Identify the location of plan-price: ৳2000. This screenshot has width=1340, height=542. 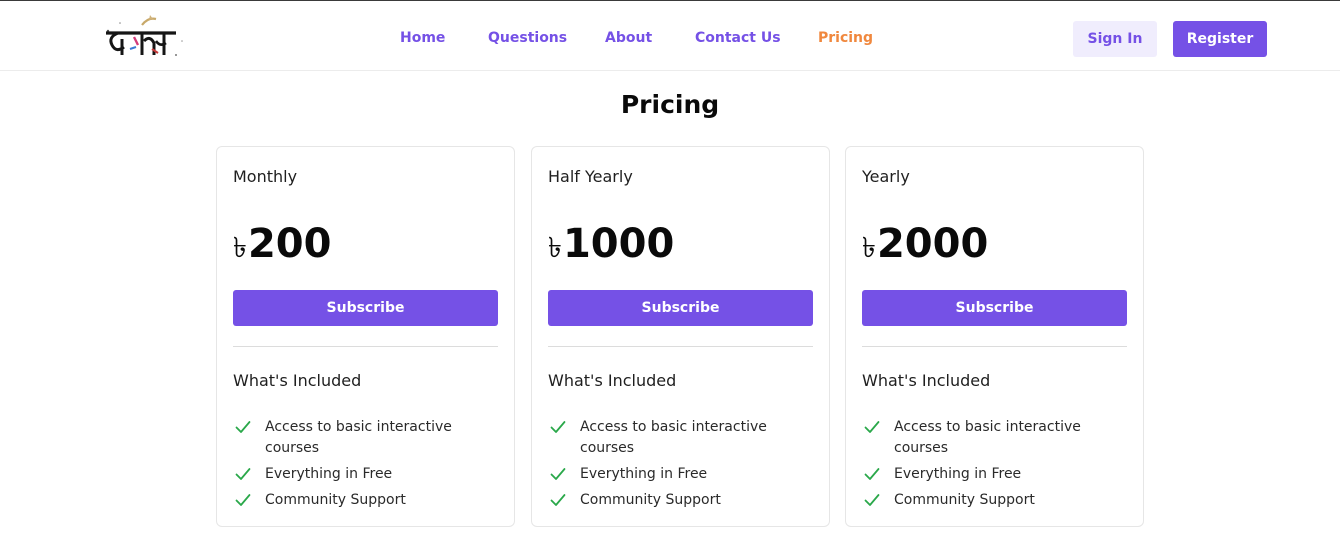
(925, 247).